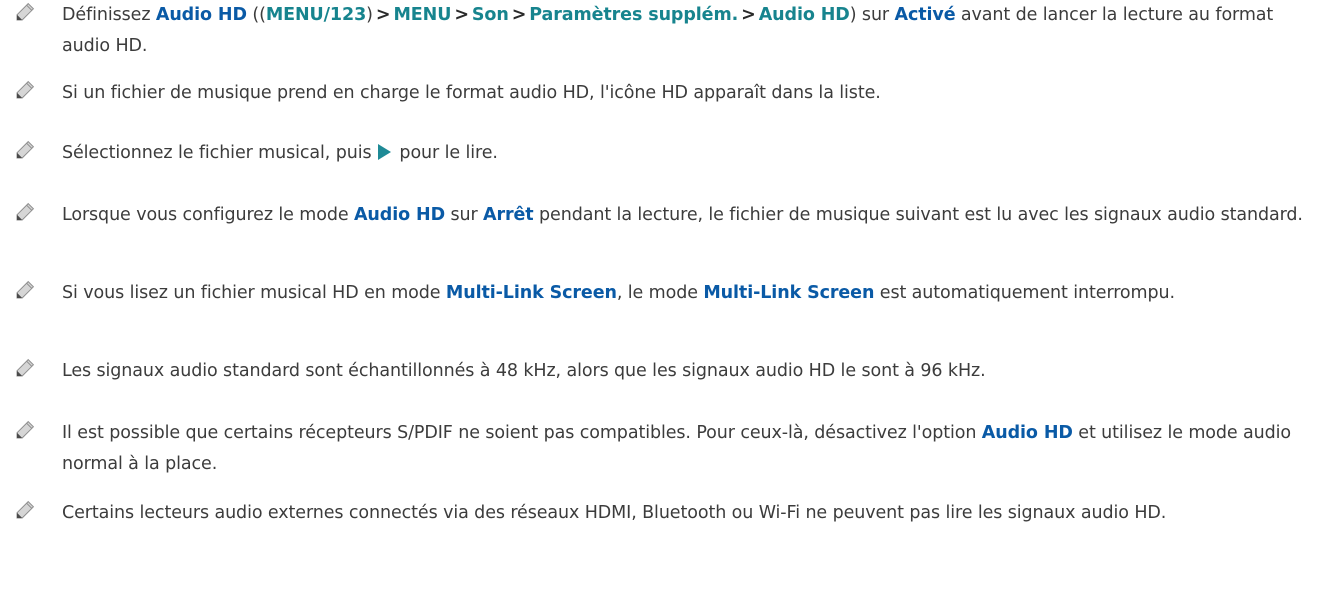  What do you see at coordinates (508, 215) in the screenshot?
I see `keyword-arret: Arrêt` at bounding box center [508, 215].